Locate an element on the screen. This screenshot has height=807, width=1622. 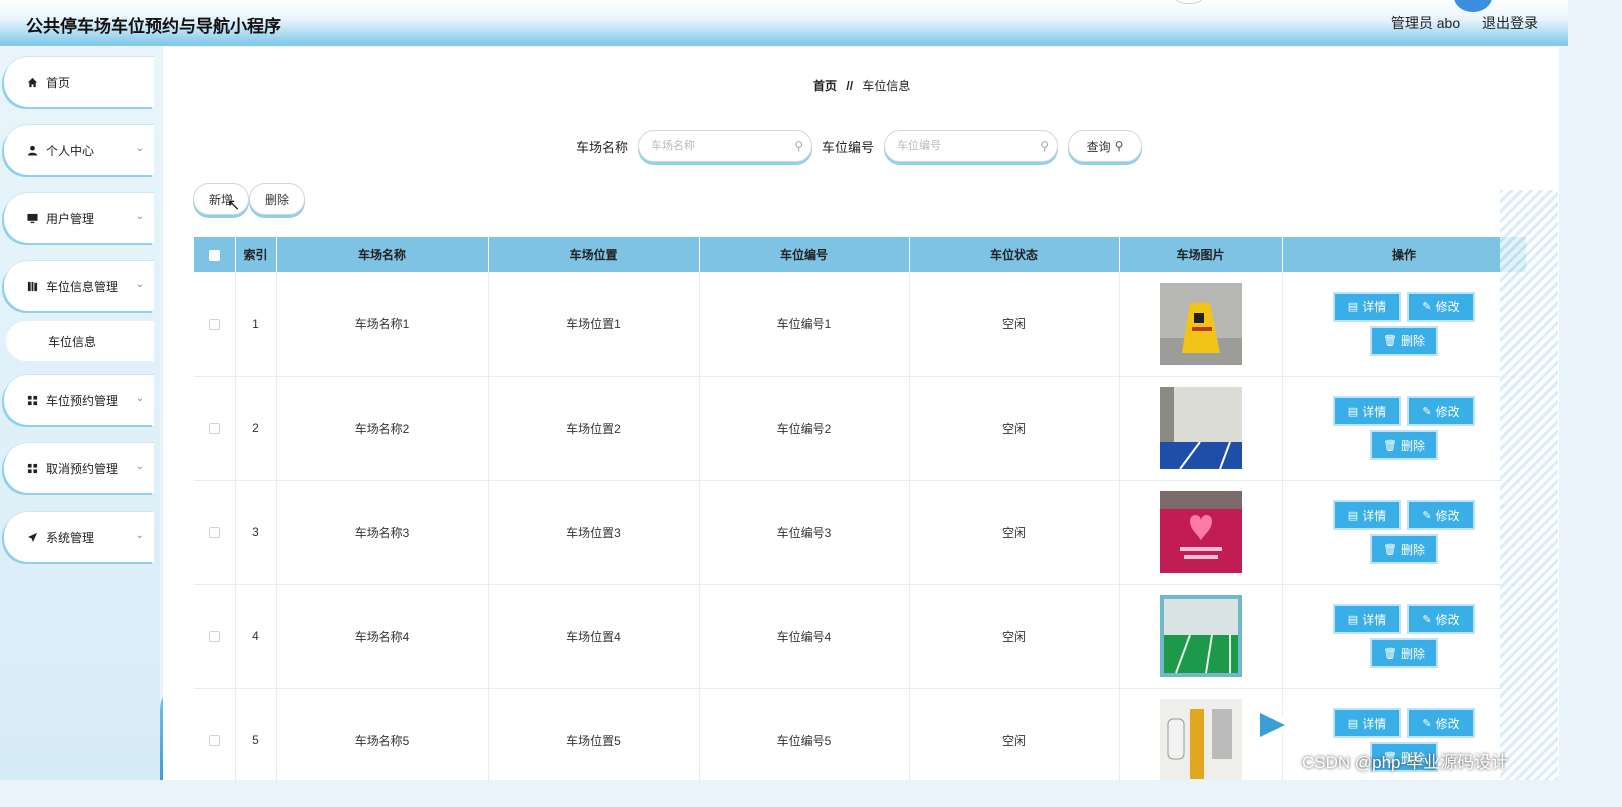
query-button: 查询 ⚲ is located at coordinates (1105, 146).